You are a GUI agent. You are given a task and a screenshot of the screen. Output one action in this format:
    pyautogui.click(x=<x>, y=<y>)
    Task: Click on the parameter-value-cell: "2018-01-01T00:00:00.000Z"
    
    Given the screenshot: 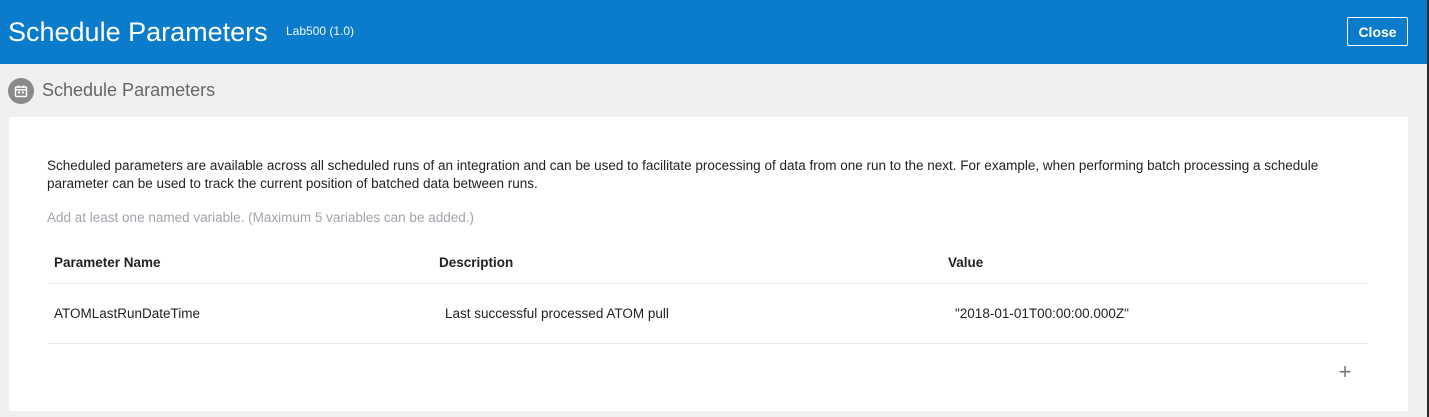 What is the action you would take?
    pyautogui.click(x=1042, y=313)
    